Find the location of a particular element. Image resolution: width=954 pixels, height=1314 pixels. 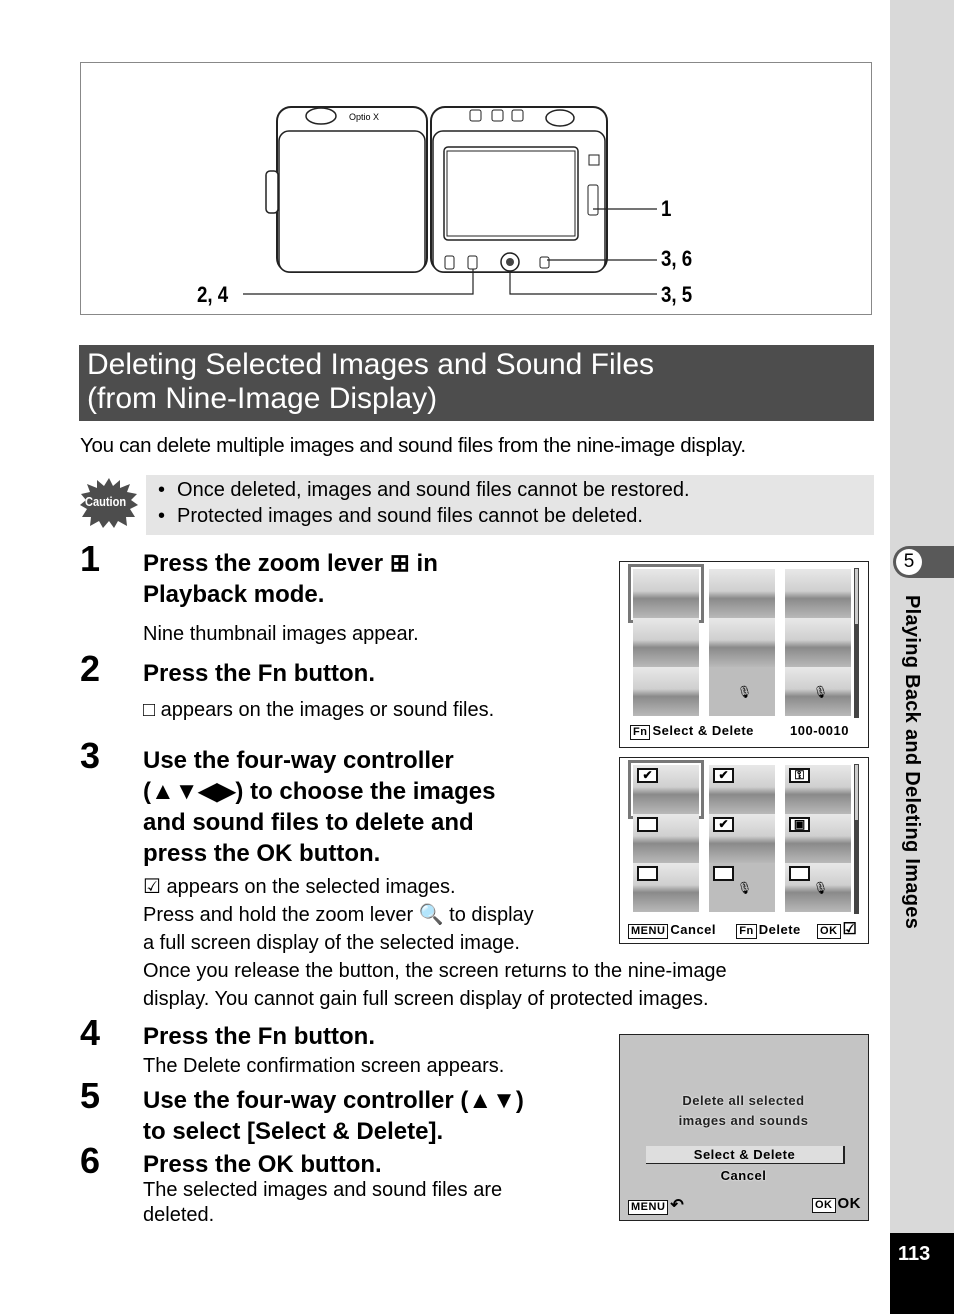

lcd-screen-nine-image: 🎙 🎙 Fn Select & Delete 100-0010 is located at coordinates (744, 654).